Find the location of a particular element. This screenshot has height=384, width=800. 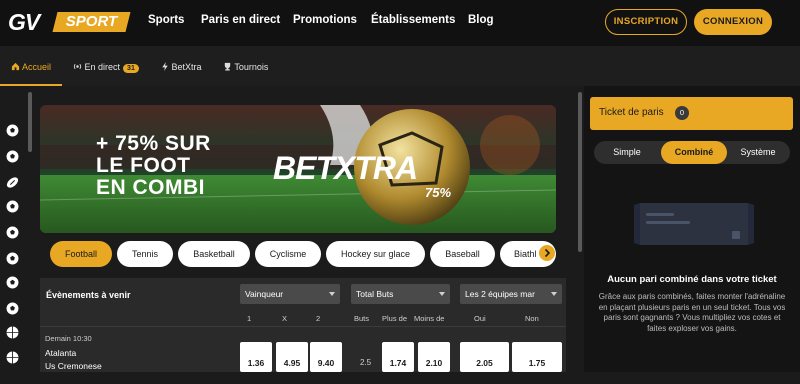

chevron-right-icon is located at coordinates (547, 253).